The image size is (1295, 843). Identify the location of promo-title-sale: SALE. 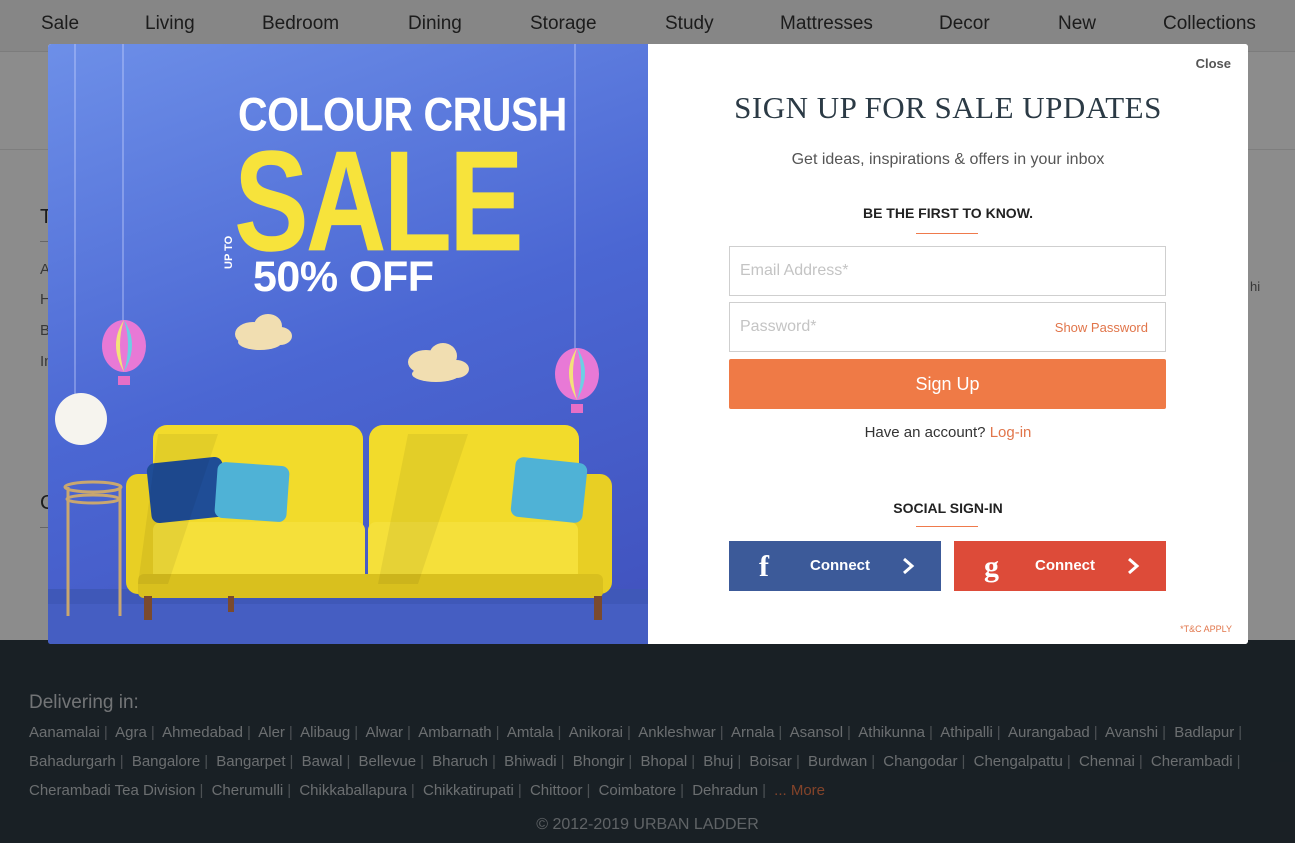
(379, 201).